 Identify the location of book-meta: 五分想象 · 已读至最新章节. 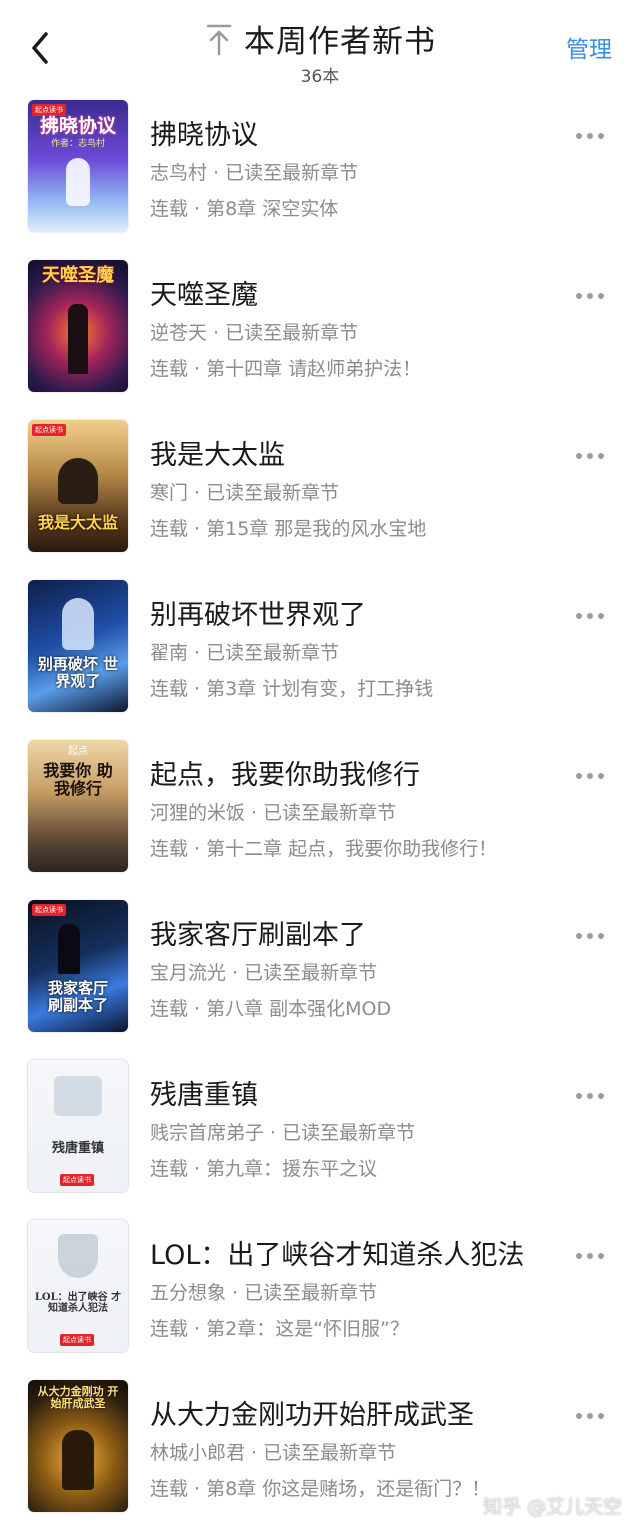
(264, 1293).